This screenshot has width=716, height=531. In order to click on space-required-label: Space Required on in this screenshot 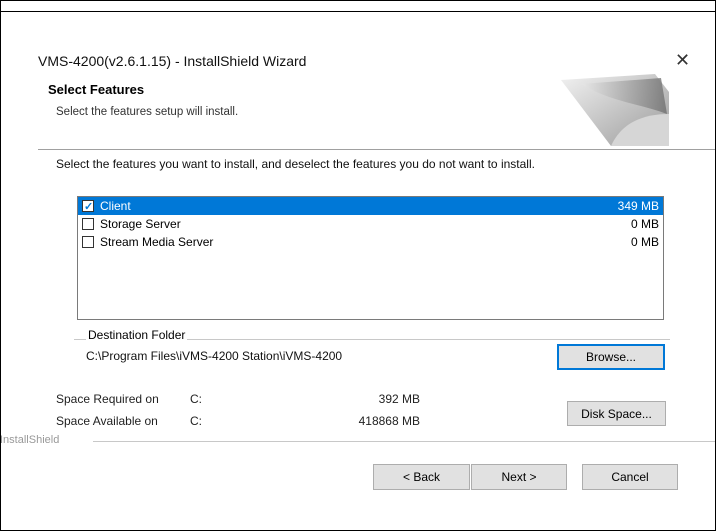, I will do `click(107, 399)`.